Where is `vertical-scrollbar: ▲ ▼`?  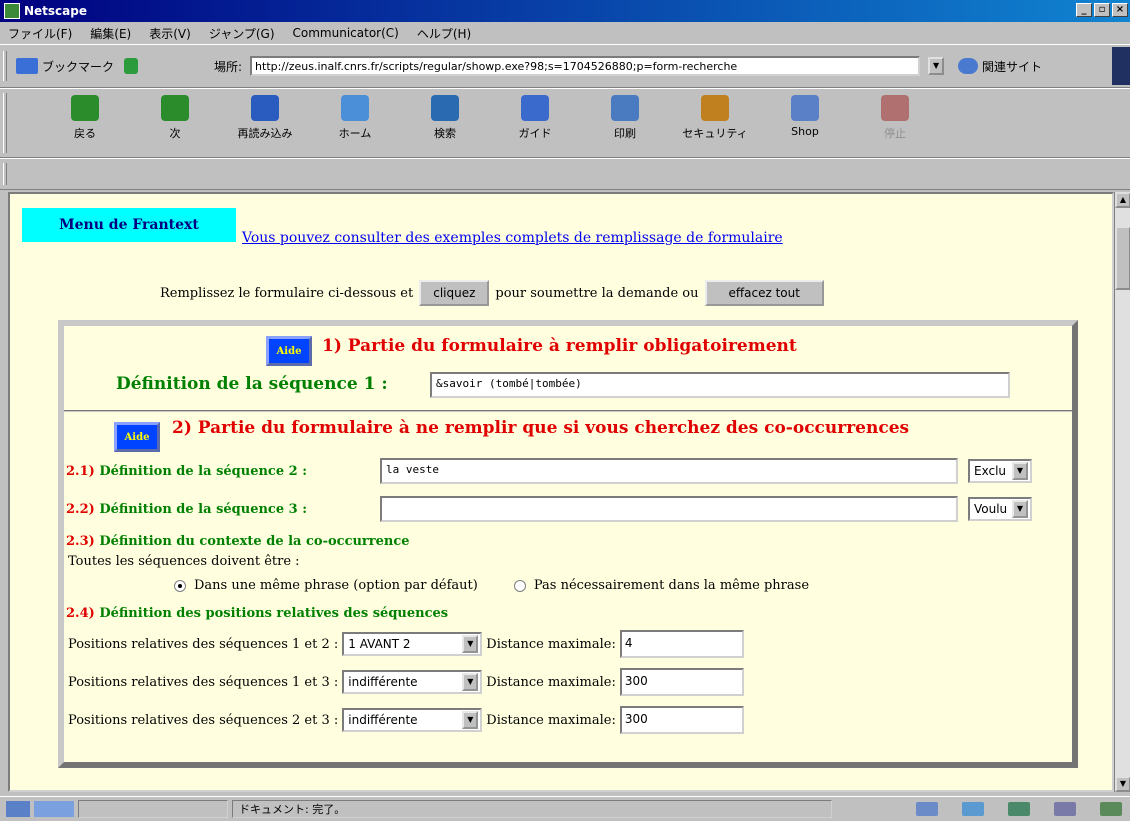
vertical-scrollbar: ▲ ▼ is located at coordinates (1122, 492).